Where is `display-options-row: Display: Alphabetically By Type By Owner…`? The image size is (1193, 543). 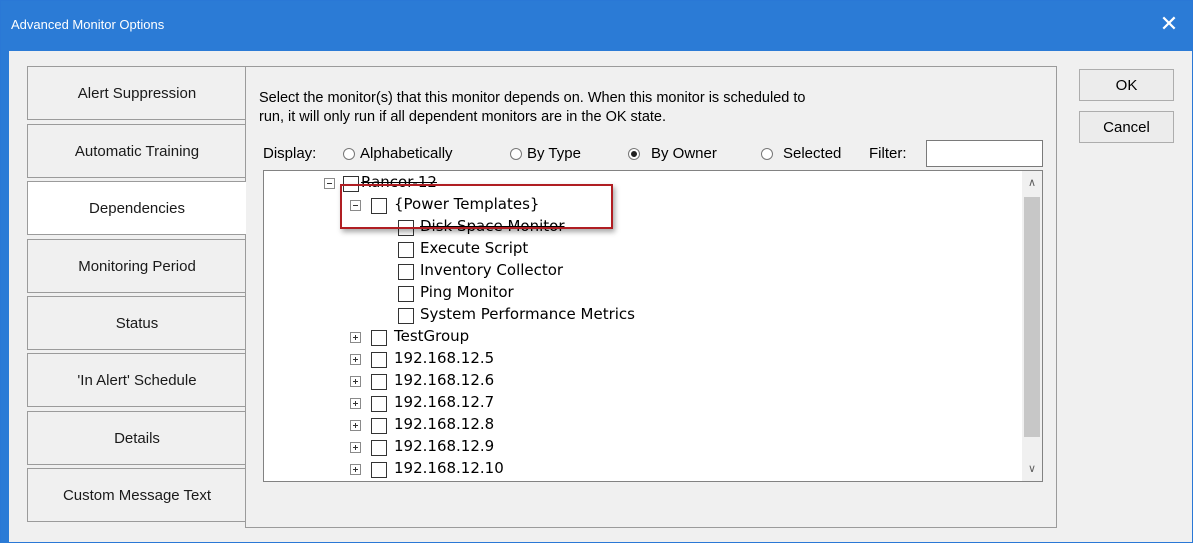
display-options-row: Display: Alphabetically By Type By Owner… is located at coordinates (658, 153).